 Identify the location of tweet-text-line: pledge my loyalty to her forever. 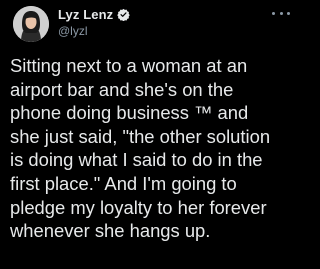
(138, 207).